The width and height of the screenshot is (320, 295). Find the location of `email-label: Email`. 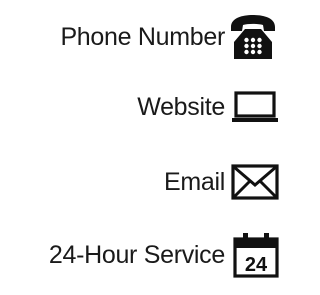

email-label: Email is located at coordinates (194, 182).